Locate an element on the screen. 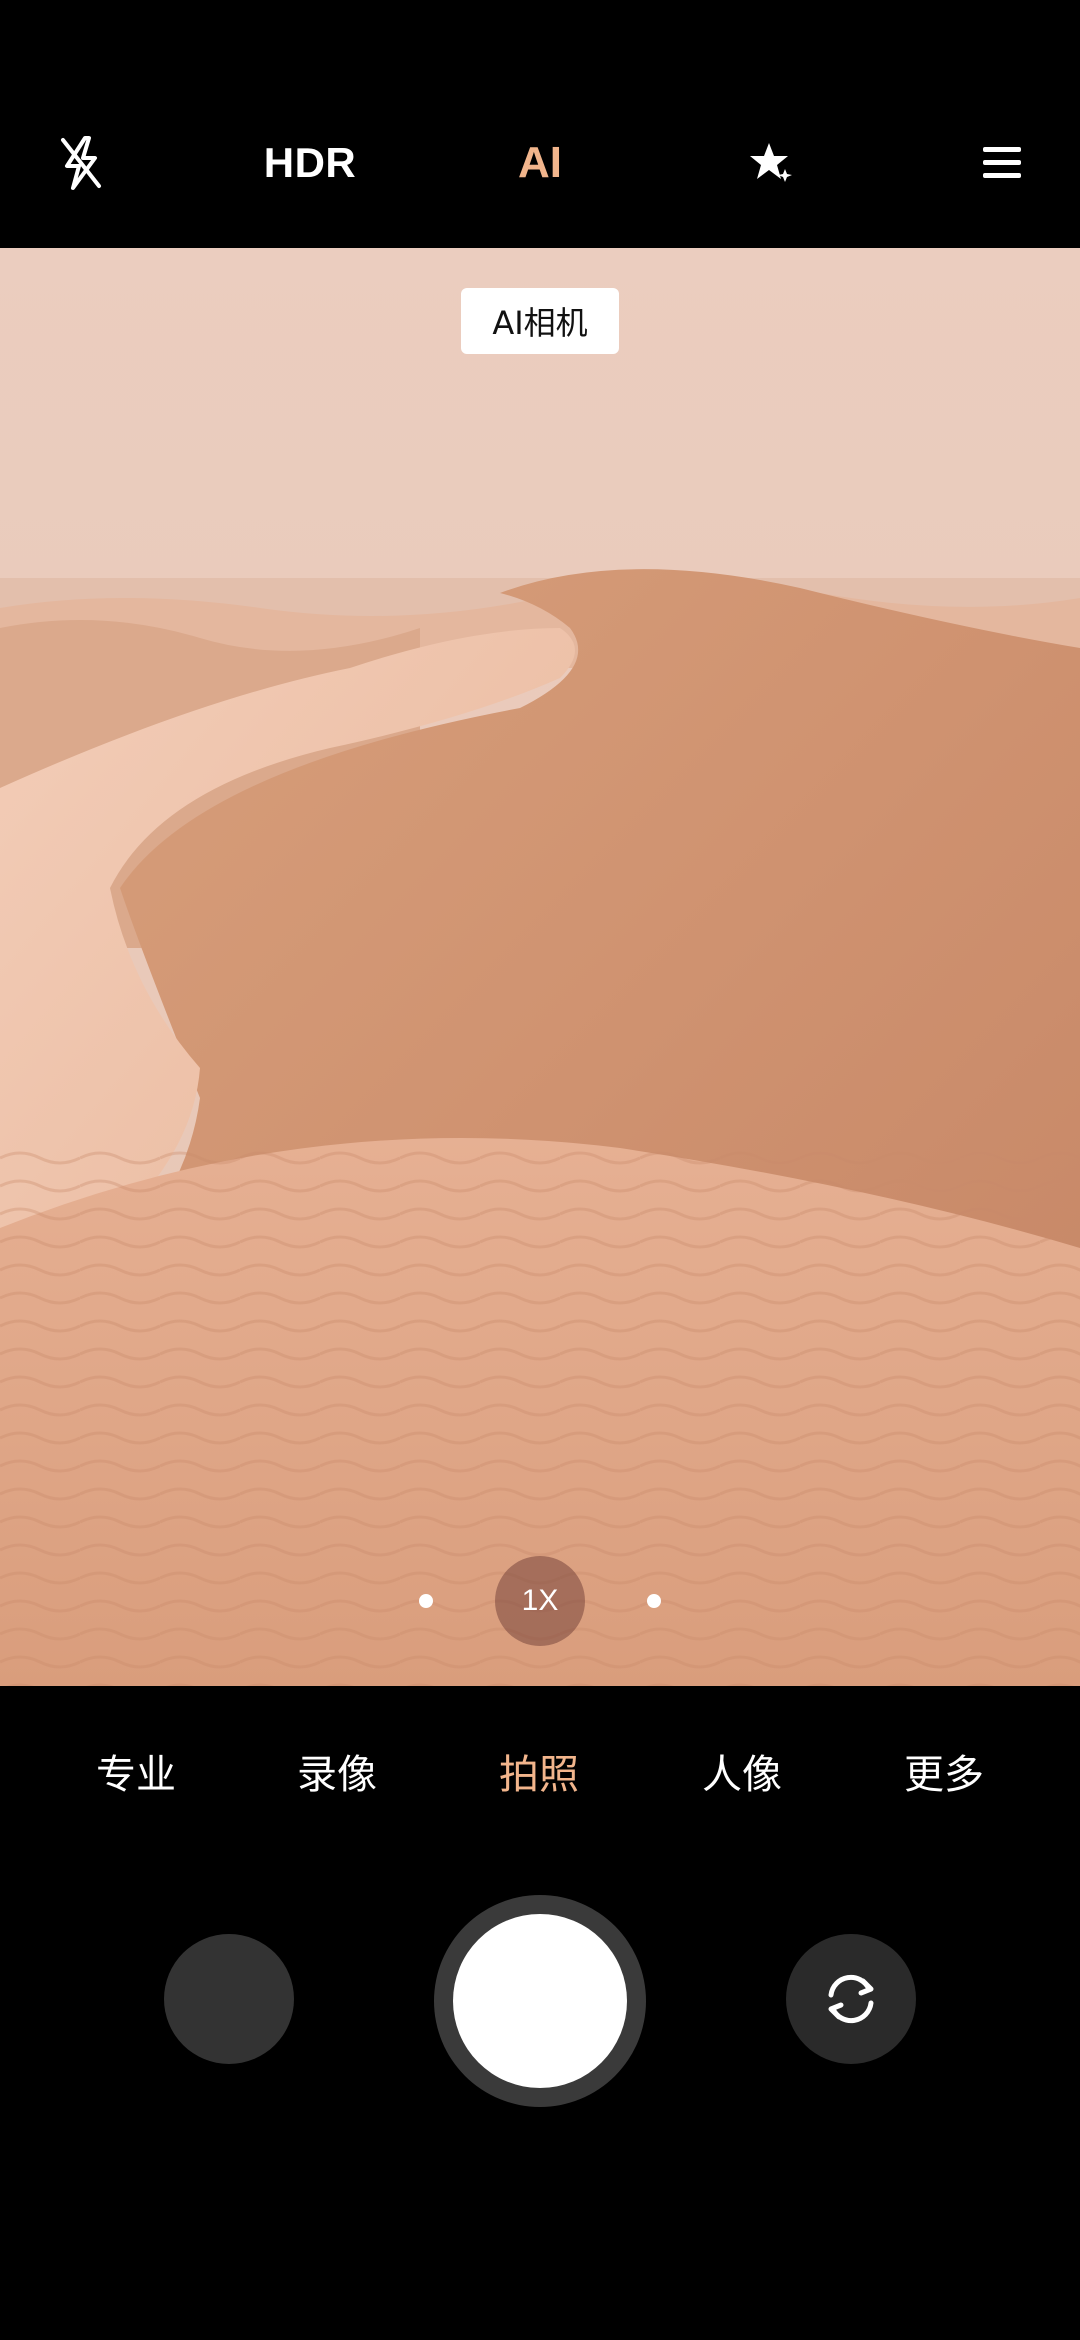 The height and width of the screenshot is (2340, 1080). ai-scene-badge: AI相机 is located at coordinates (540, 321).